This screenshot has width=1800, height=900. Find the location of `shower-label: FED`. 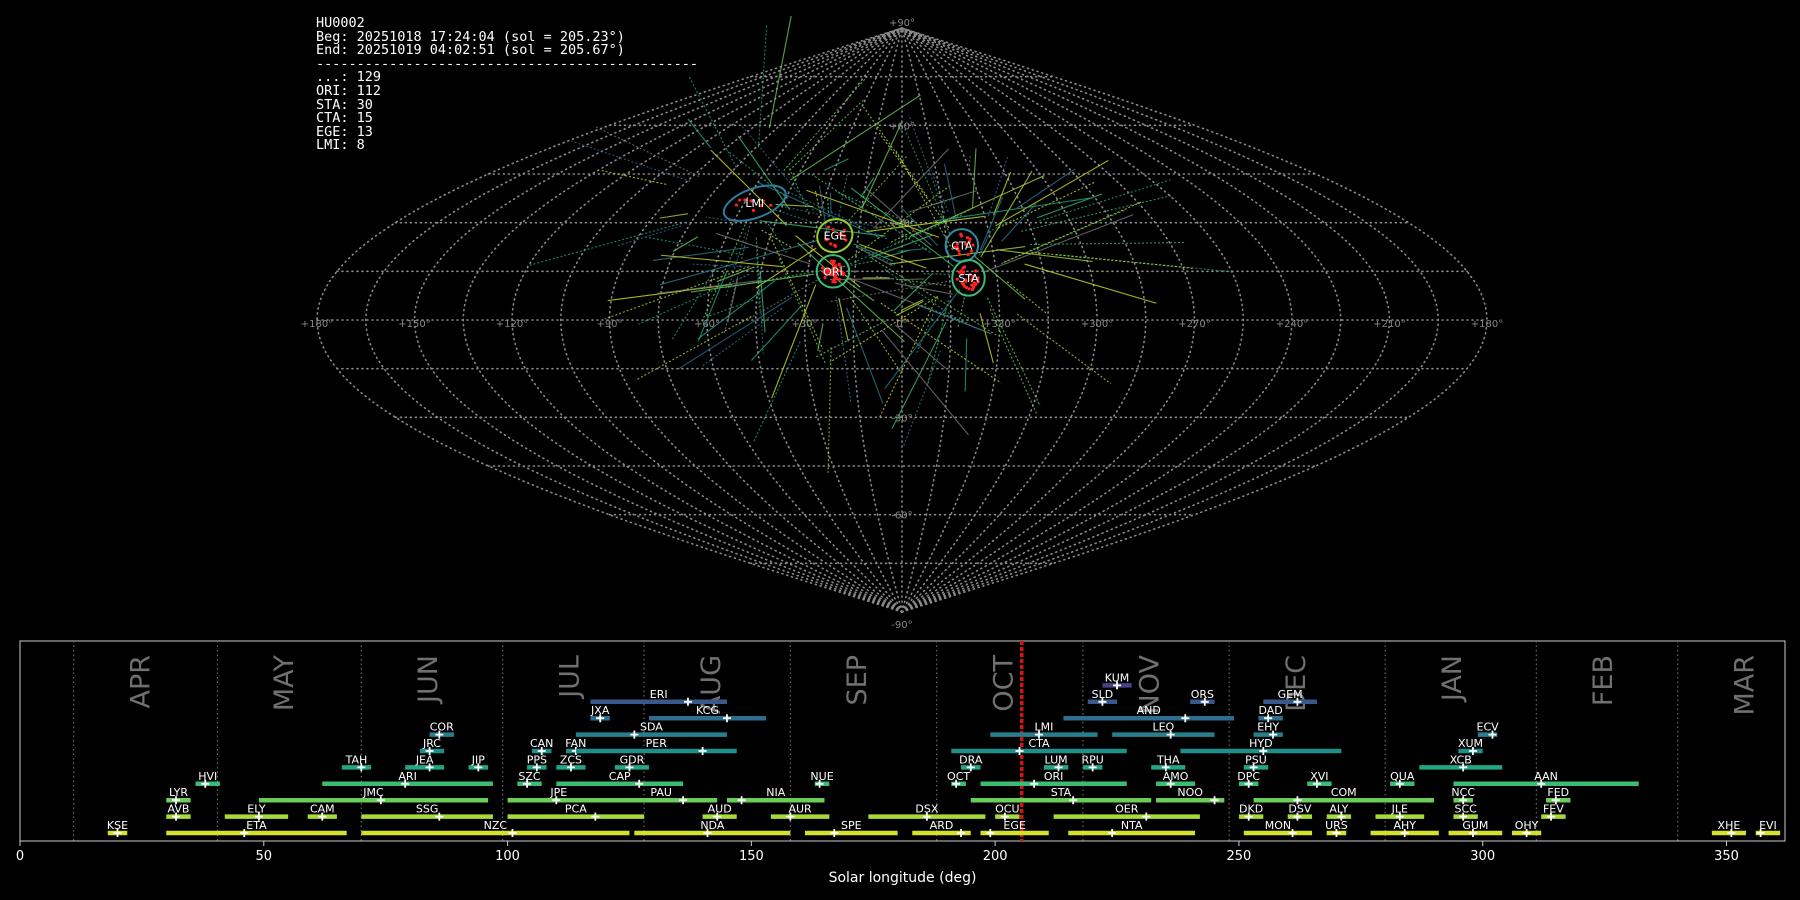

shower-label: FED is located at coordinates (1558, 792).